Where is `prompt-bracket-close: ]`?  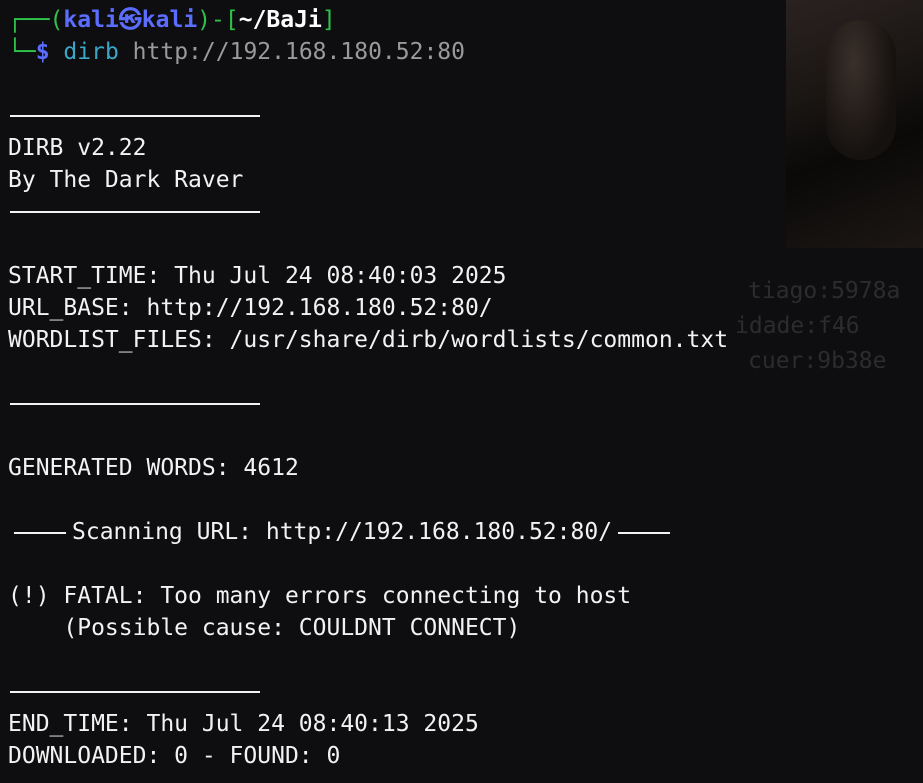
prompt-bracket-close: ] is located at coordinates (328, 20).